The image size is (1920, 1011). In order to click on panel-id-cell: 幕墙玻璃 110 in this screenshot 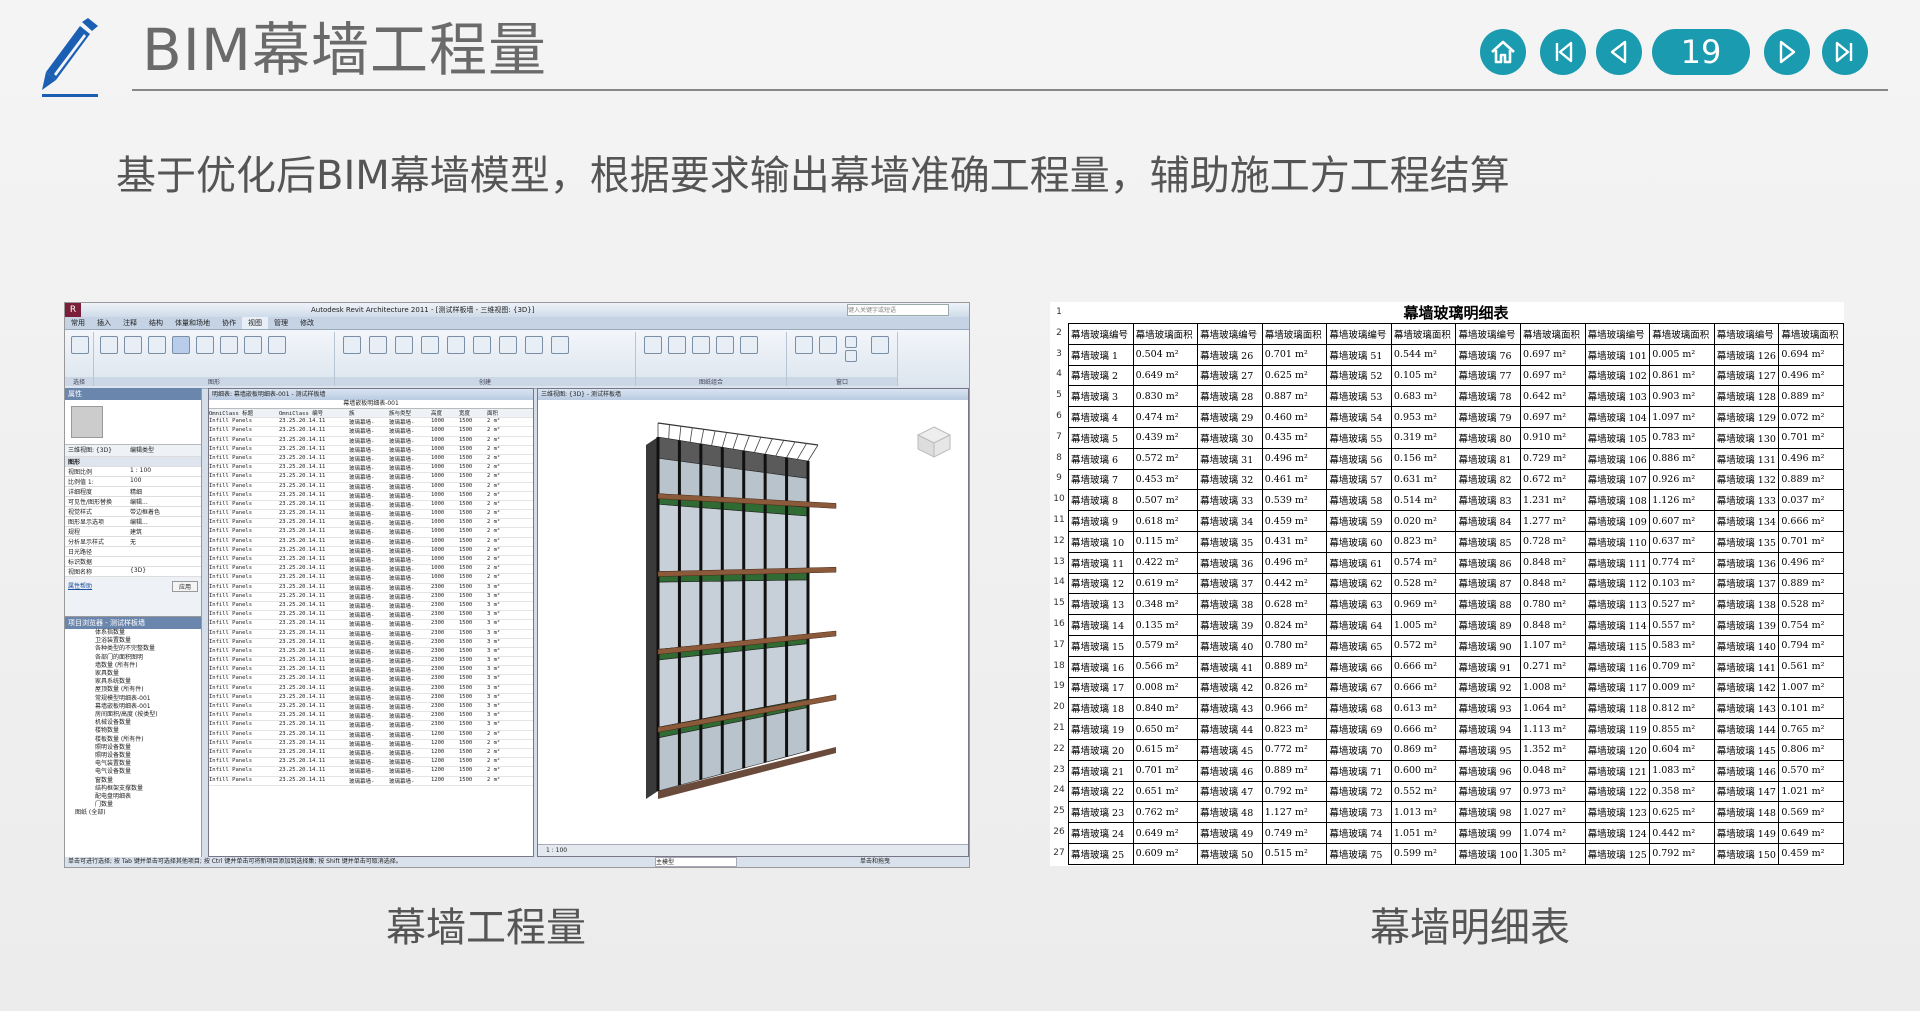, I will do `click(1617, 541)`.